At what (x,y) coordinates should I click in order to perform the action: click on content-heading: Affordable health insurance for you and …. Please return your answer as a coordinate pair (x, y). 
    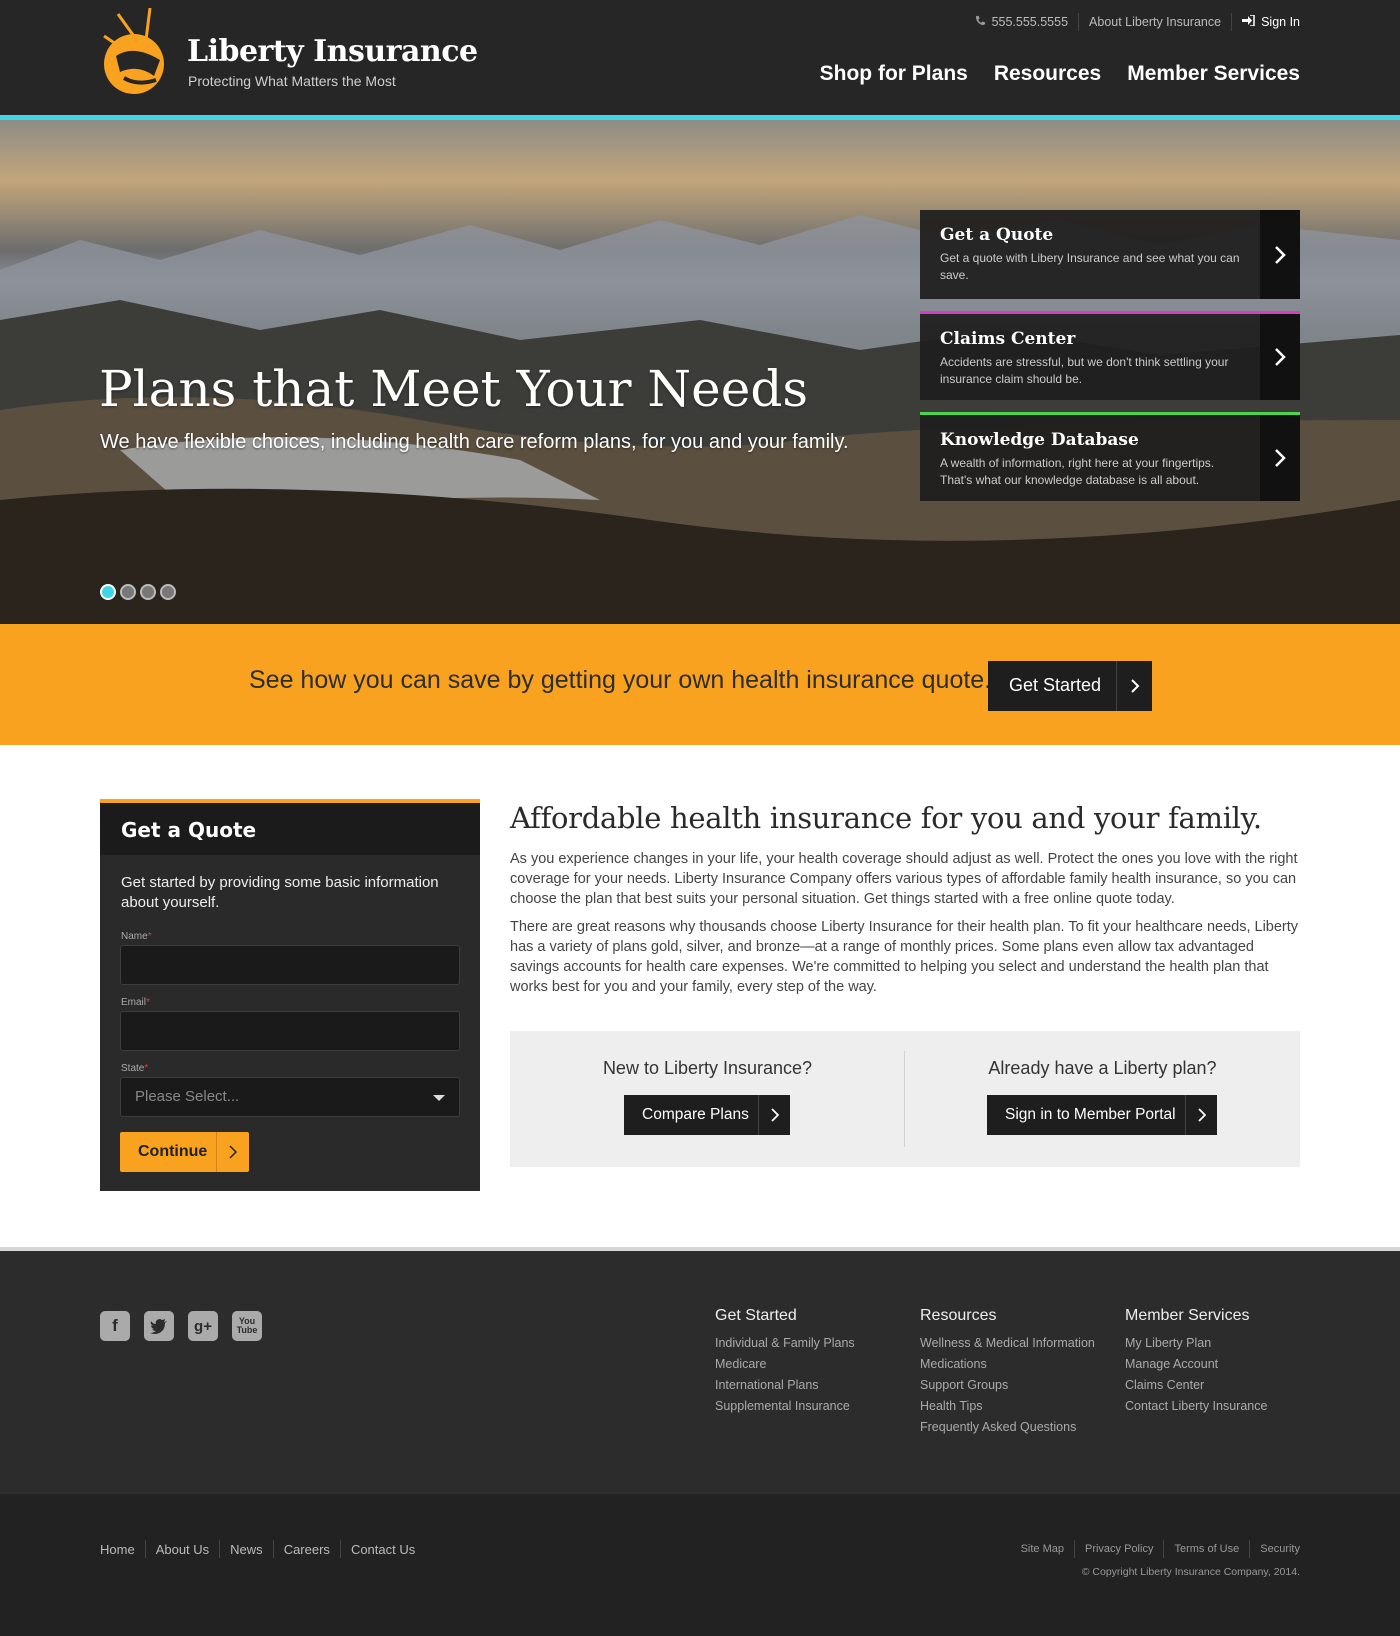
    Looking at the image, I should click on (886, 818).